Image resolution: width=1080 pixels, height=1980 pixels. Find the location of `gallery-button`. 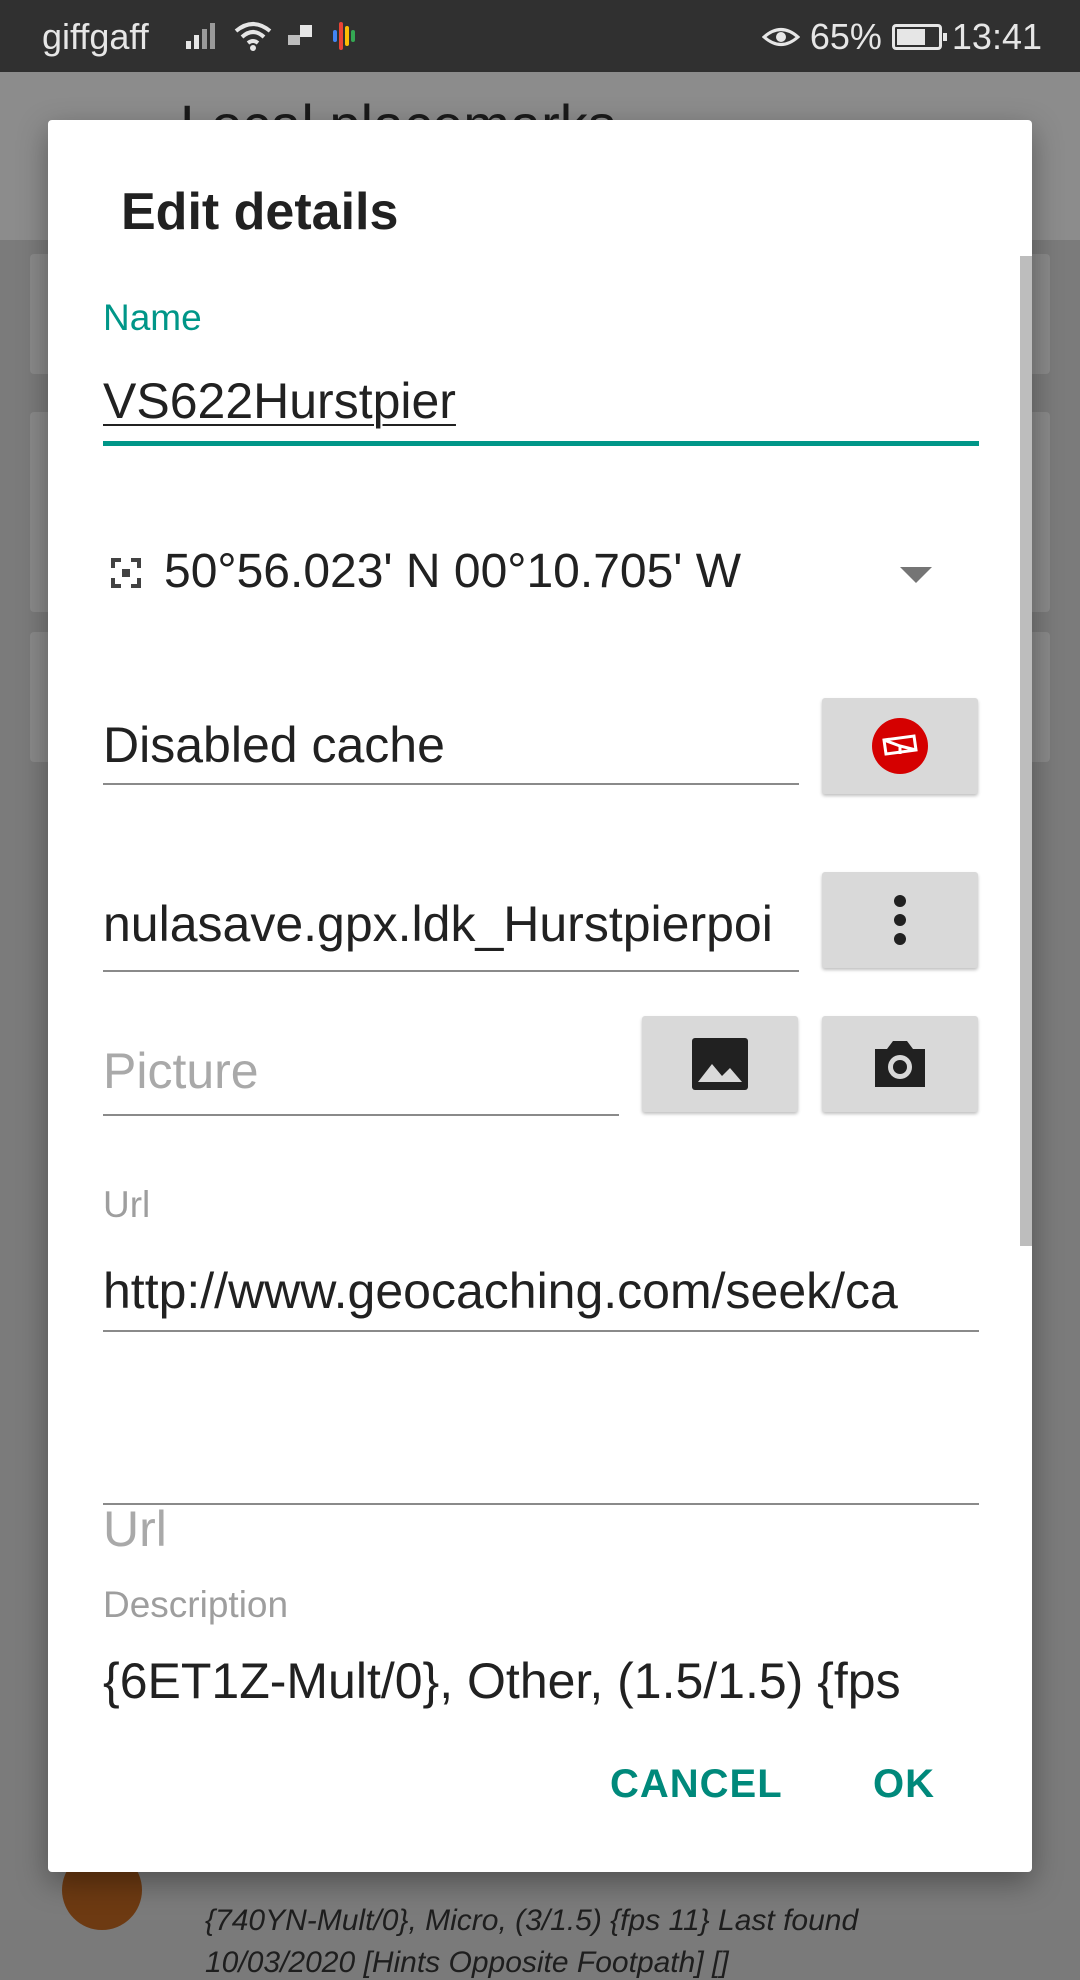

gallery-button is located at coordinates (720, 1064).